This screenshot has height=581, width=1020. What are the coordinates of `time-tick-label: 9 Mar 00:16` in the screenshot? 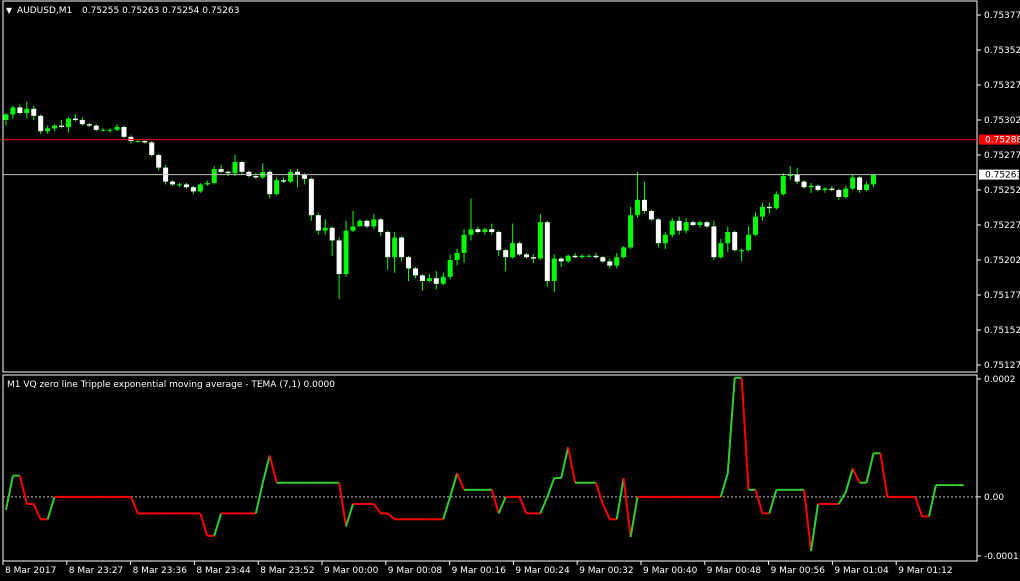 It's located at (479, 571).